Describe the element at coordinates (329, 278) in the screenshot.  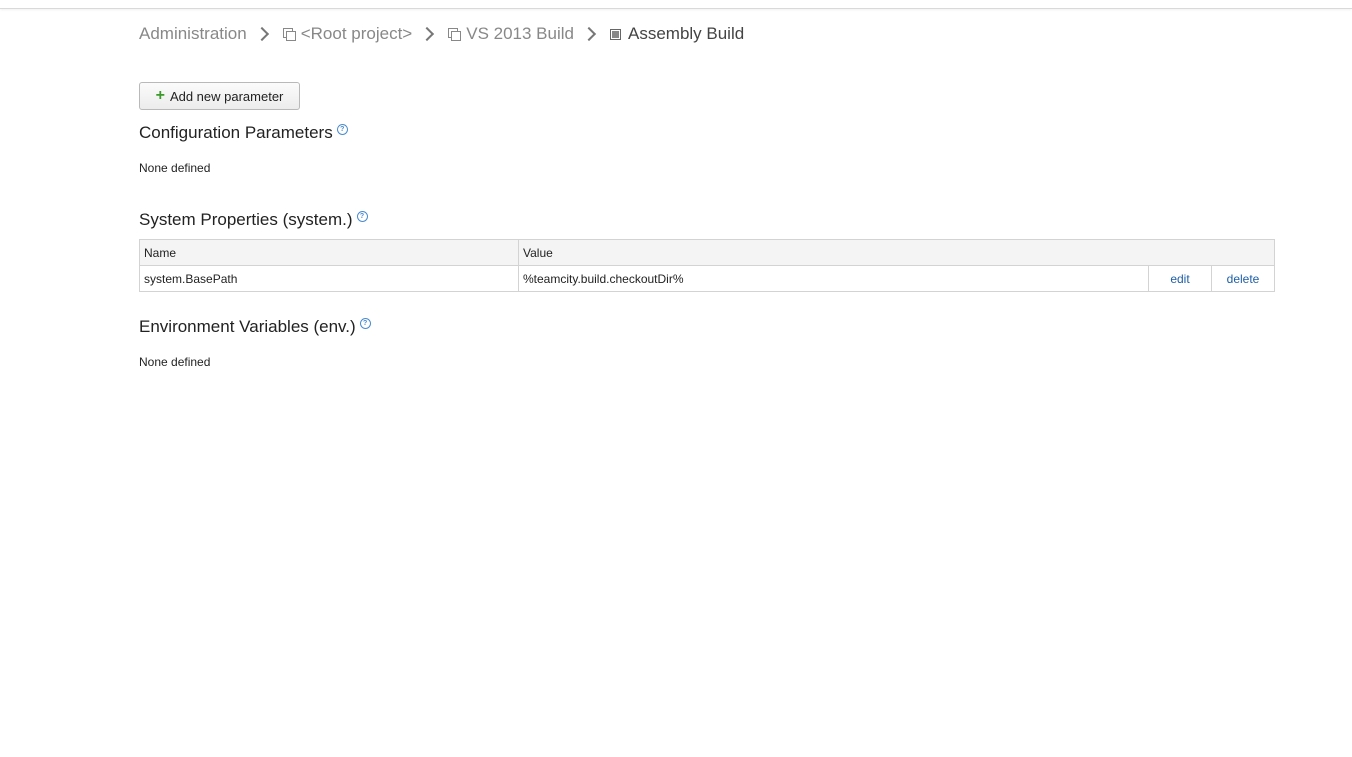
I see `parameter-name: system.BasePath` at that location.